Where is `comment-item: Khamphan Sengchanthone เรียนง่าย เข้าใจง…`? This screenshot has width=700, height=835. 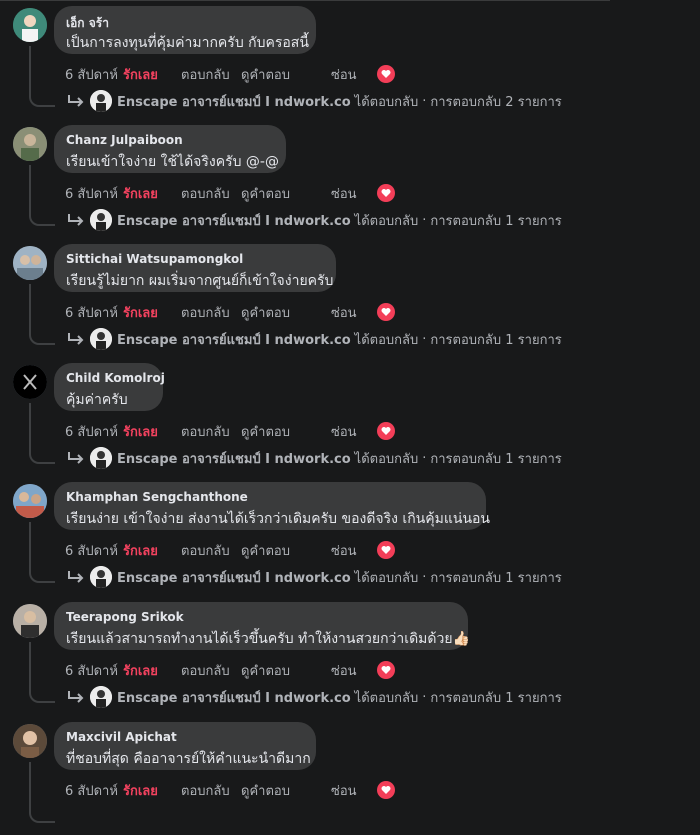
comment-item: Khamphan Sengchanthone เรียนง่าย เข้าใจง… is located at coordinates (350, 535).